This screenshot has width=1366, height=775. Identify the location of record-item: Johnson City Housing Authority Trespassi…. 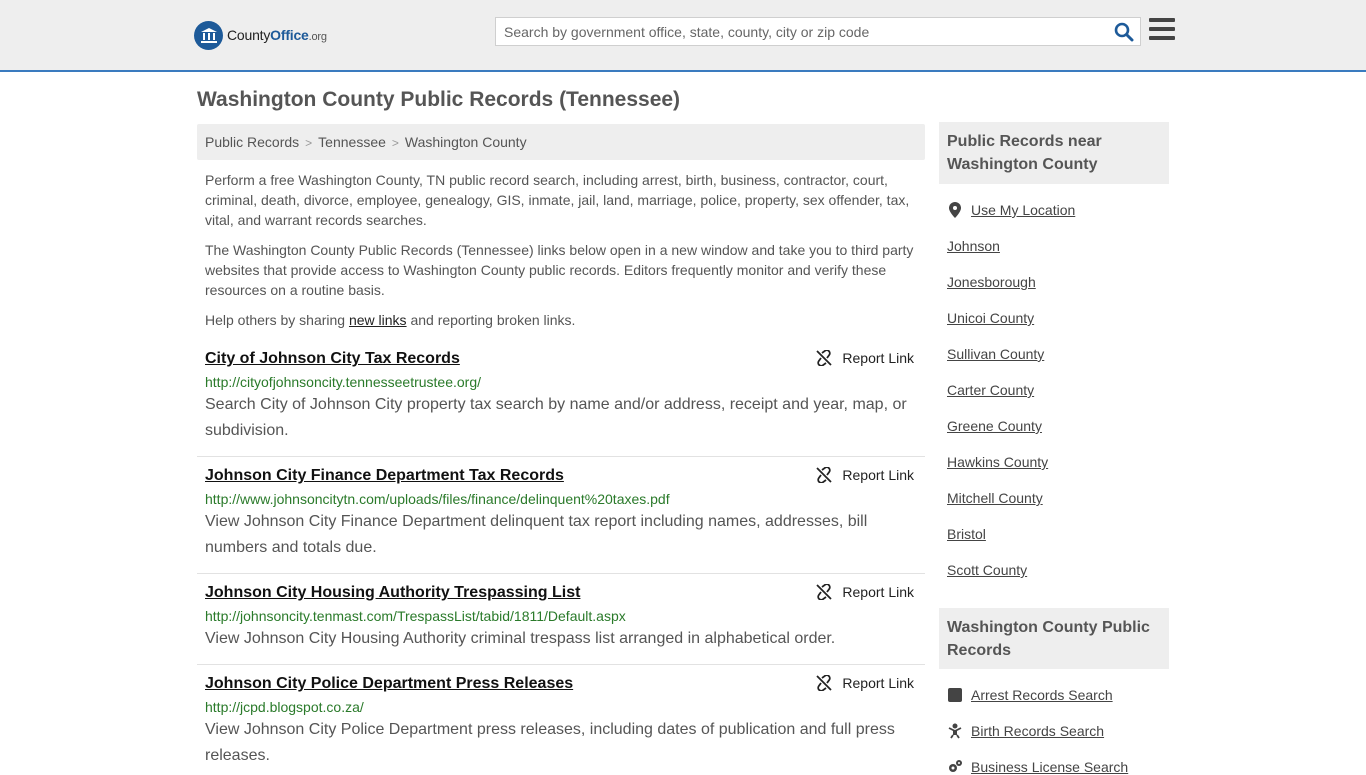
(561, 618).